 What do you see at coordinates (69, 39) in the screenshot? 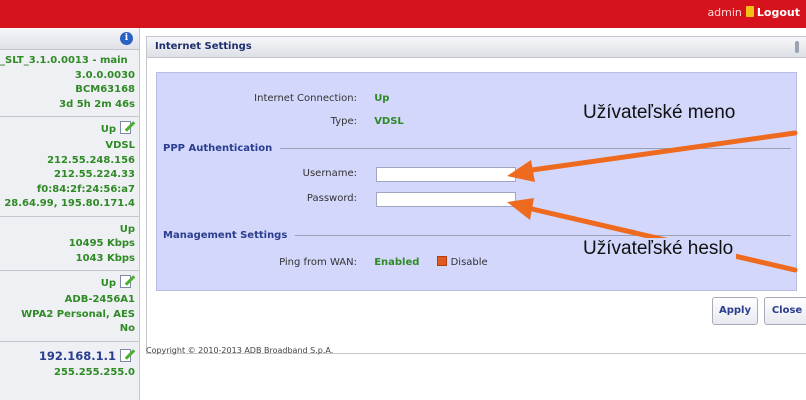
I see `sidebar-header: i` at bounding box center [69, 39].